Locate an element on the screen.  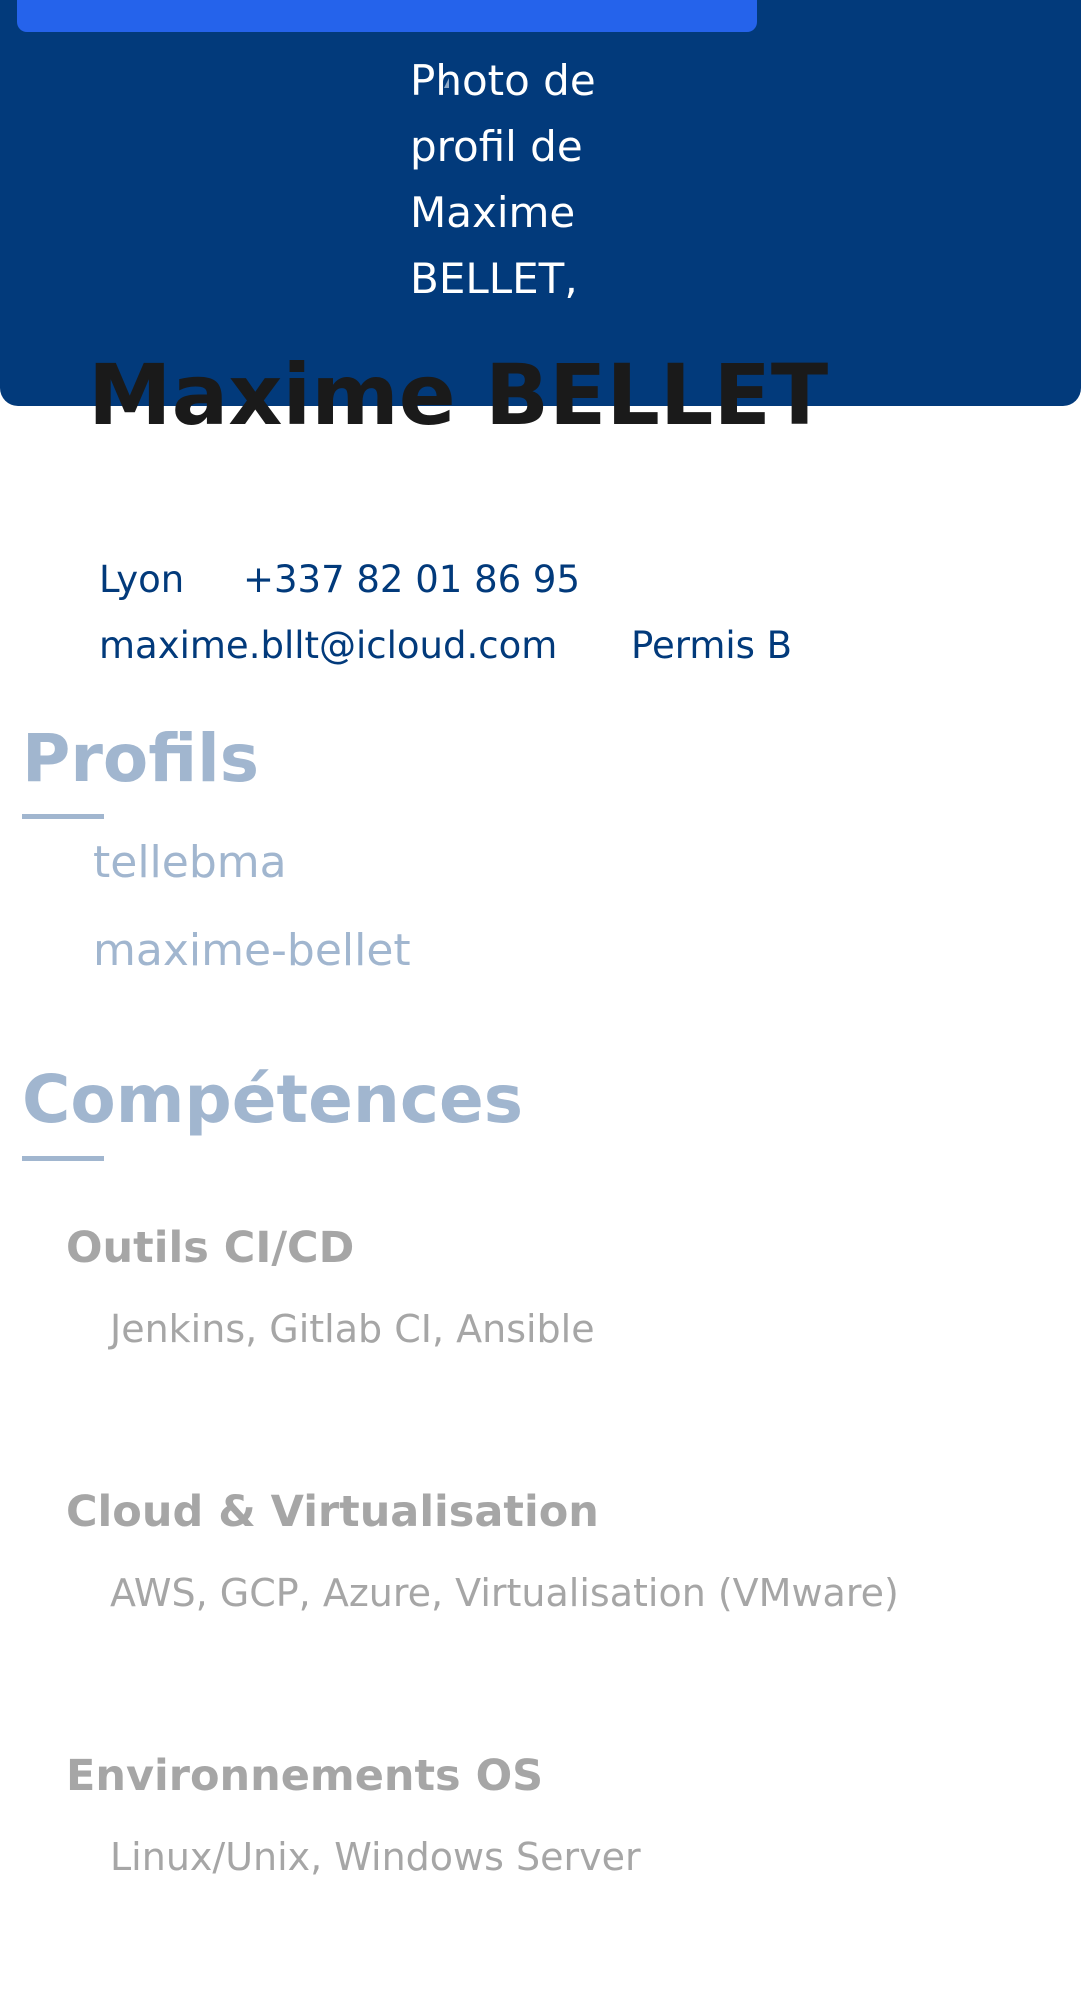
skill-group-title-cloud: Cloud & Virtualisation is located at coordinates (332, 1512).